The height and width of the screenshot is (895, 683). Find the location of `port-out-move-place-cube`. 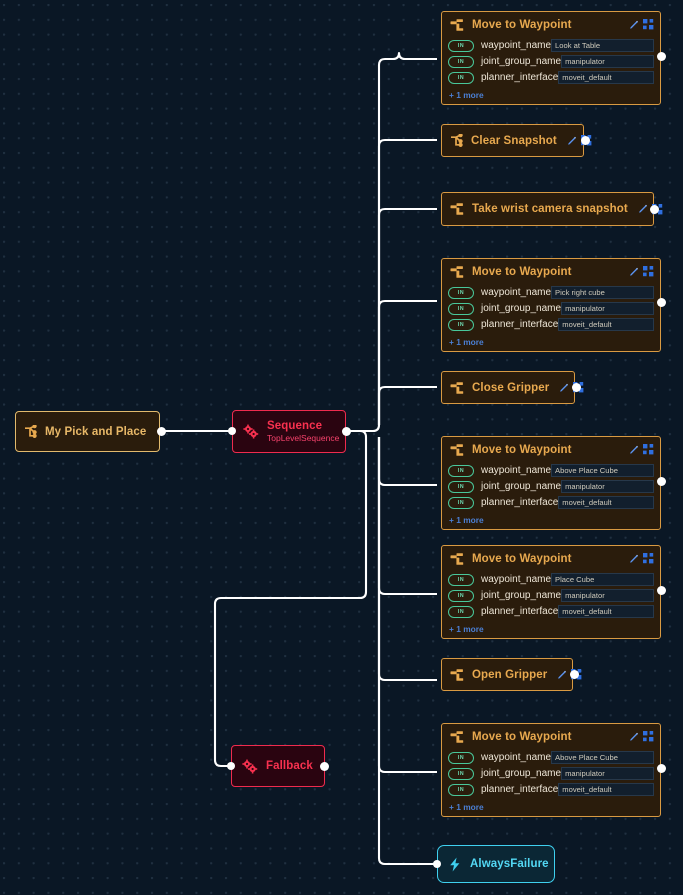

port-out-move-place-cube is located at coordinates (661, 590).